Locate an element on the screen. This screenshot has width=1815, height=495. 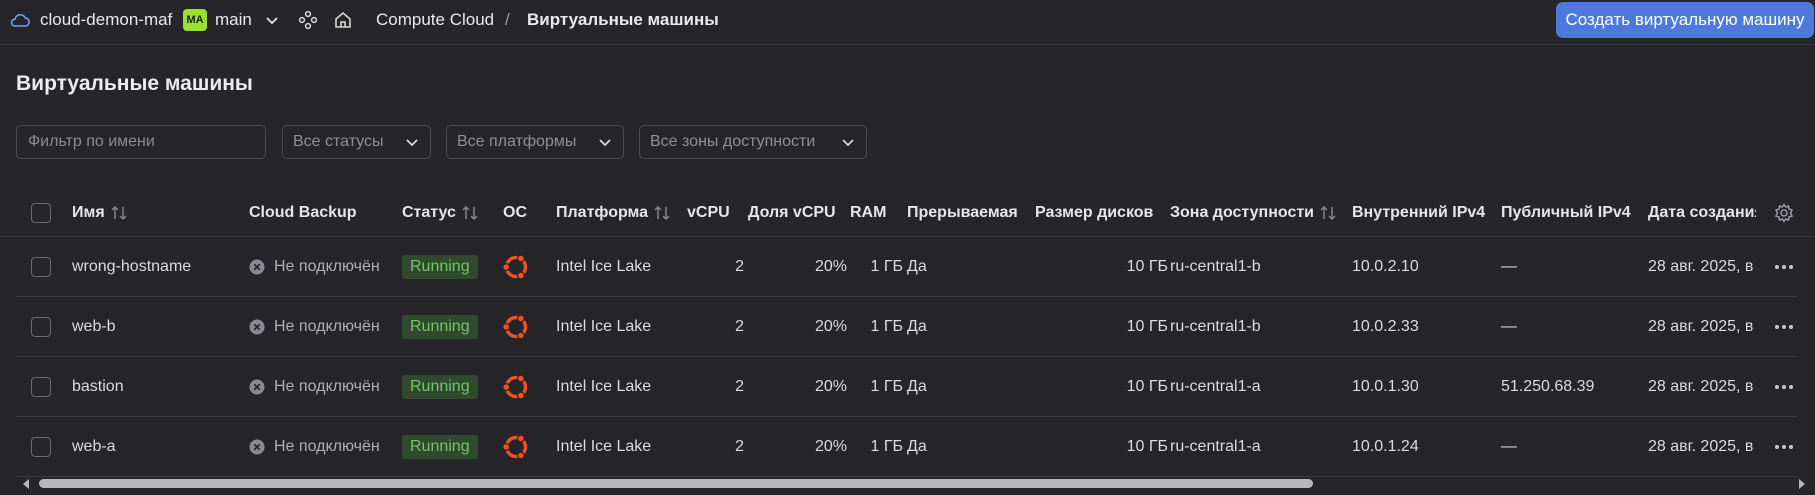
scroll-left-arrow-icon is located at coordinates (26, 484).